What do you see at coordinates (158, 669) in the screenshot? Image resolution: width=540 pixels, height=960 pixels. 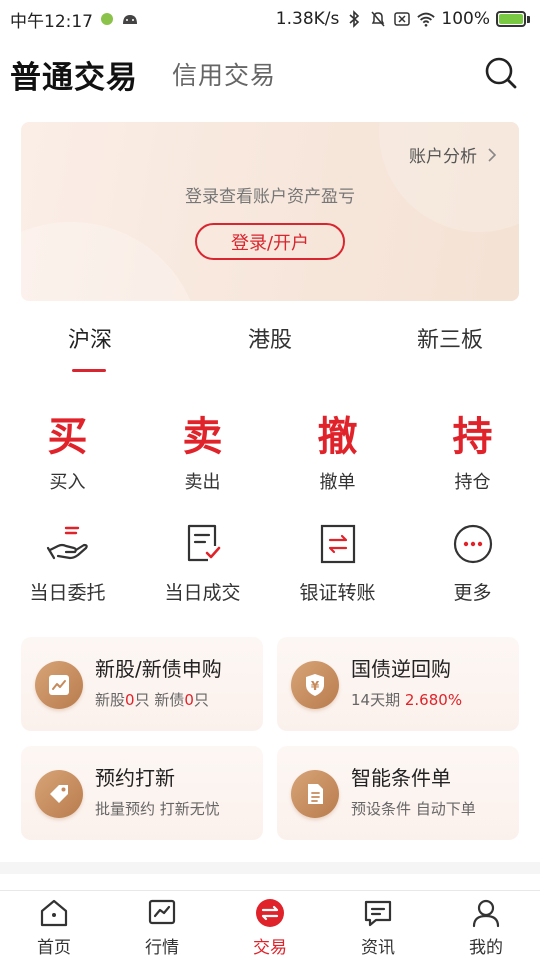 I see `ipo-title: 新股/新债申购` at bounding box center [158, 669].